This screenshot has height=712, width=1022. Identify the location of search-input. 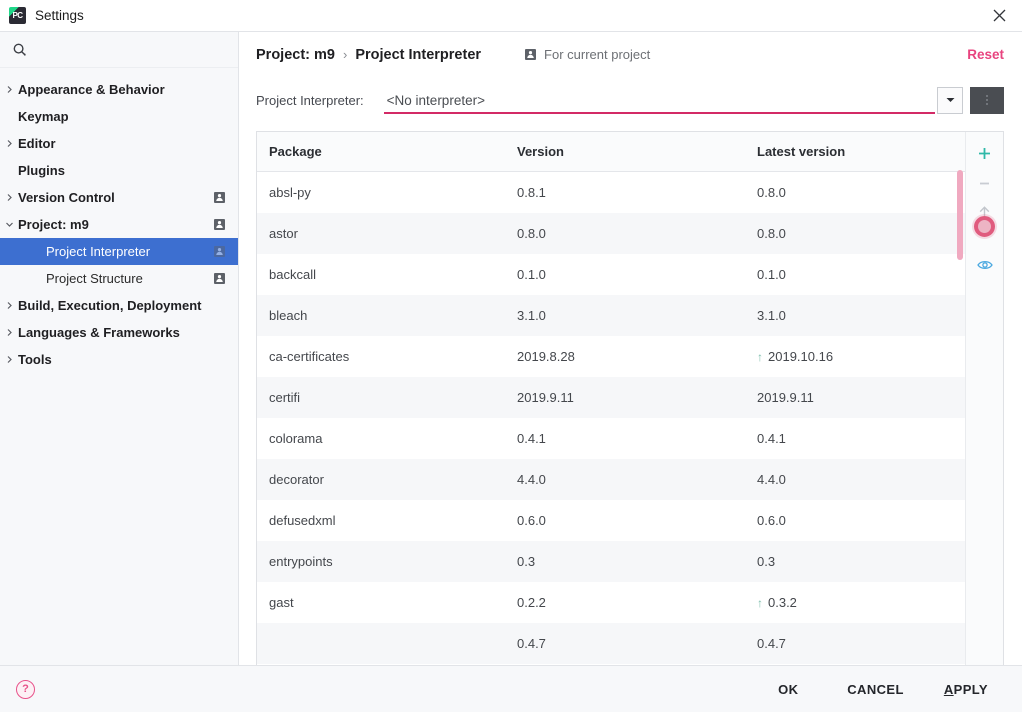
(124, 49).